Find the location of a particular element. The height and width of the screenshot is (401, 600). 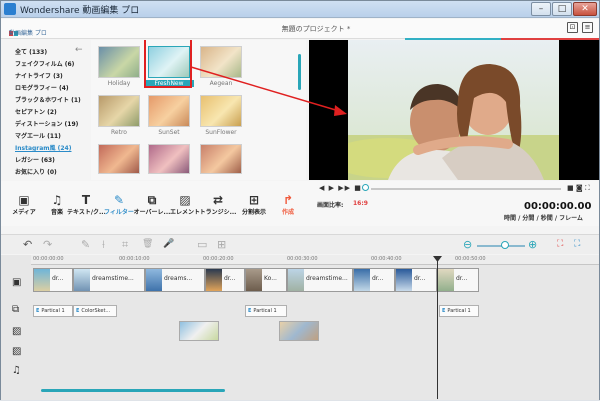

filter-thumb-aegean is located at coordinates (221, 62).